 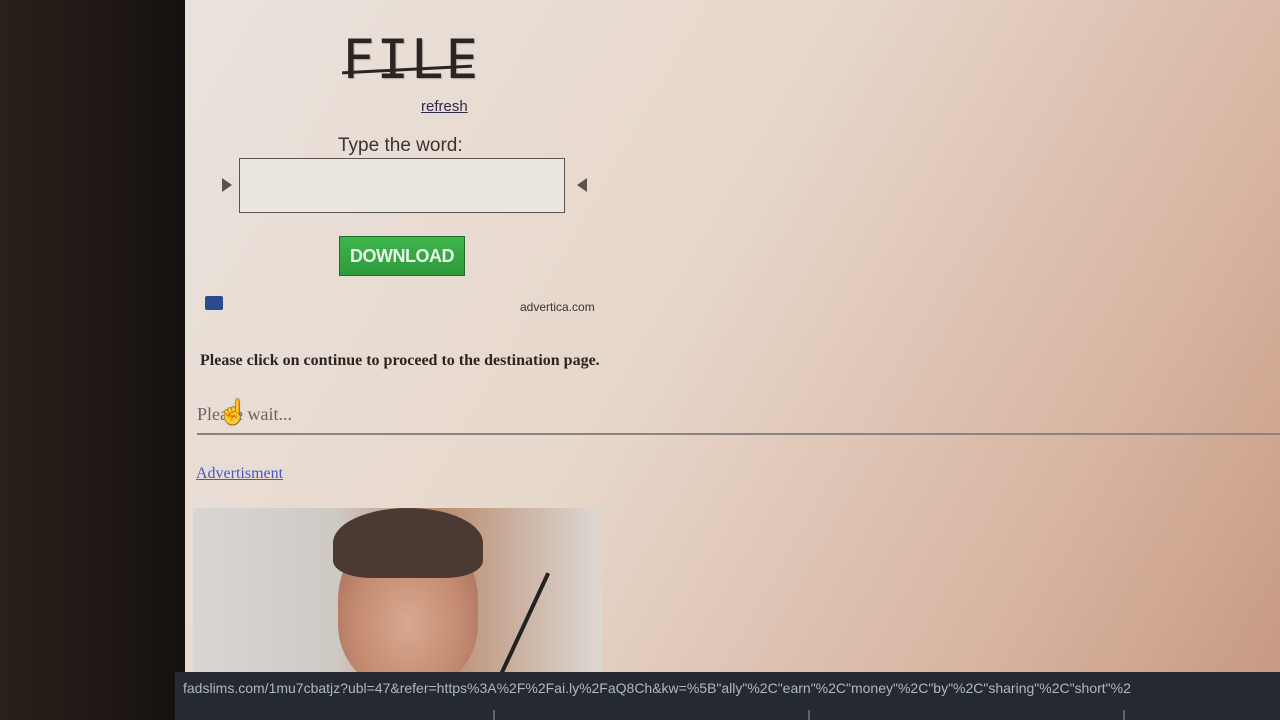 I want to click on captcha-prompt-label: Type the word:, so click(x=400, y=145).